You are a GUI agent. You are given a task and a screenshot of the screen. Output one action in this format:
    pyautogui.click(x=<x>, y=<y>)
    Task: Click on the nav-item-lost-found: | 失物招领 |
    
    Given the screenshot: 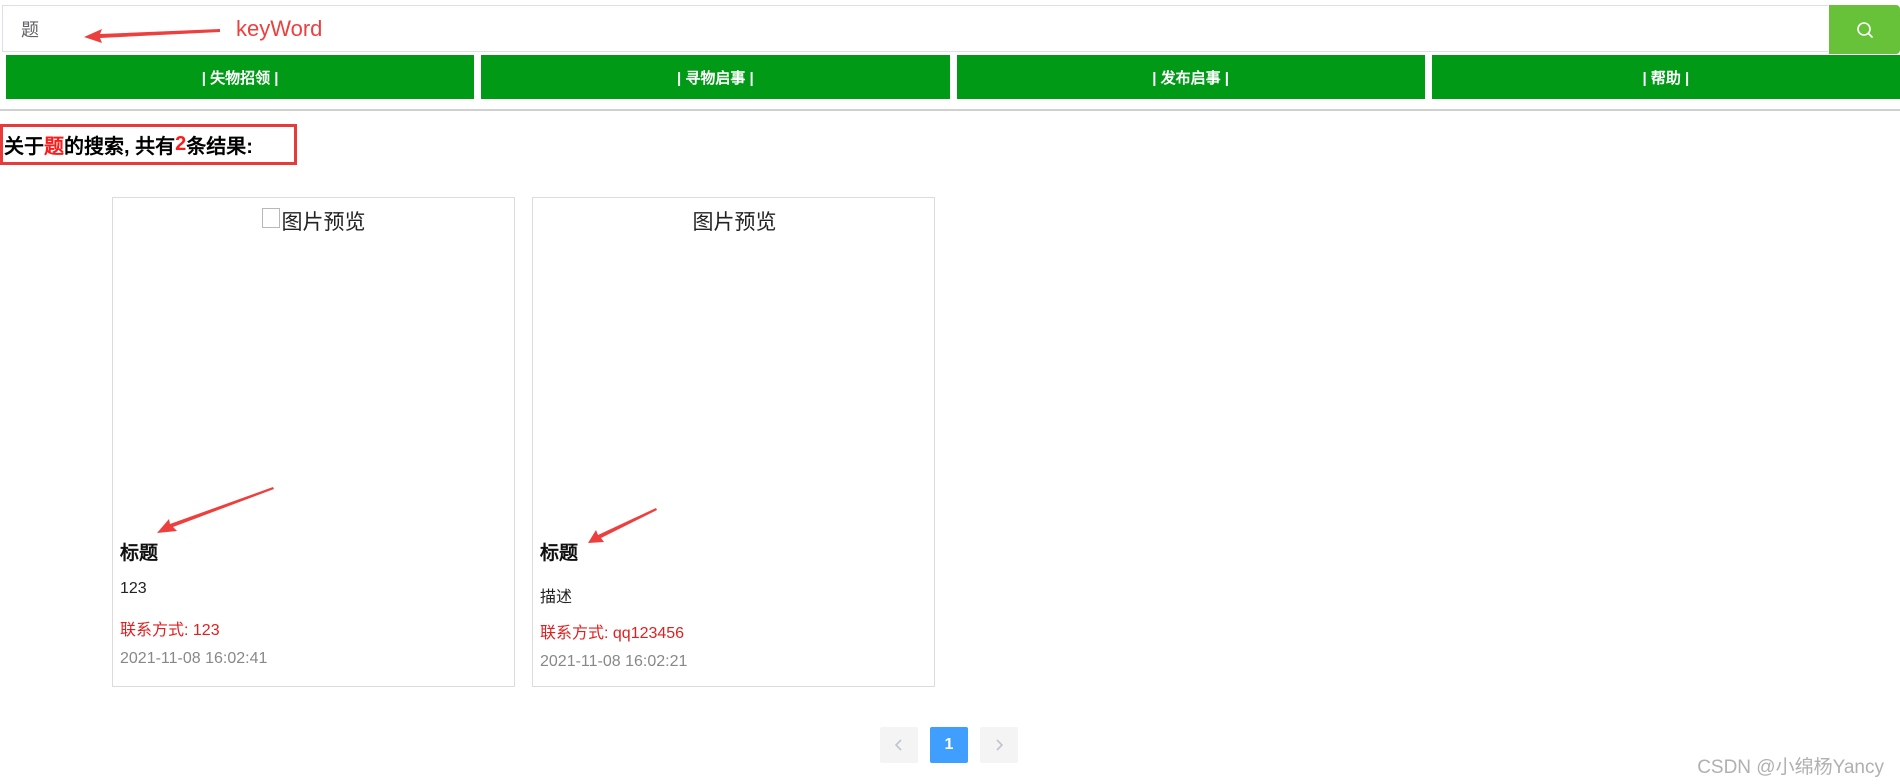 What is the action you would take?
    pyautogui.click(x=240, y=77)
    